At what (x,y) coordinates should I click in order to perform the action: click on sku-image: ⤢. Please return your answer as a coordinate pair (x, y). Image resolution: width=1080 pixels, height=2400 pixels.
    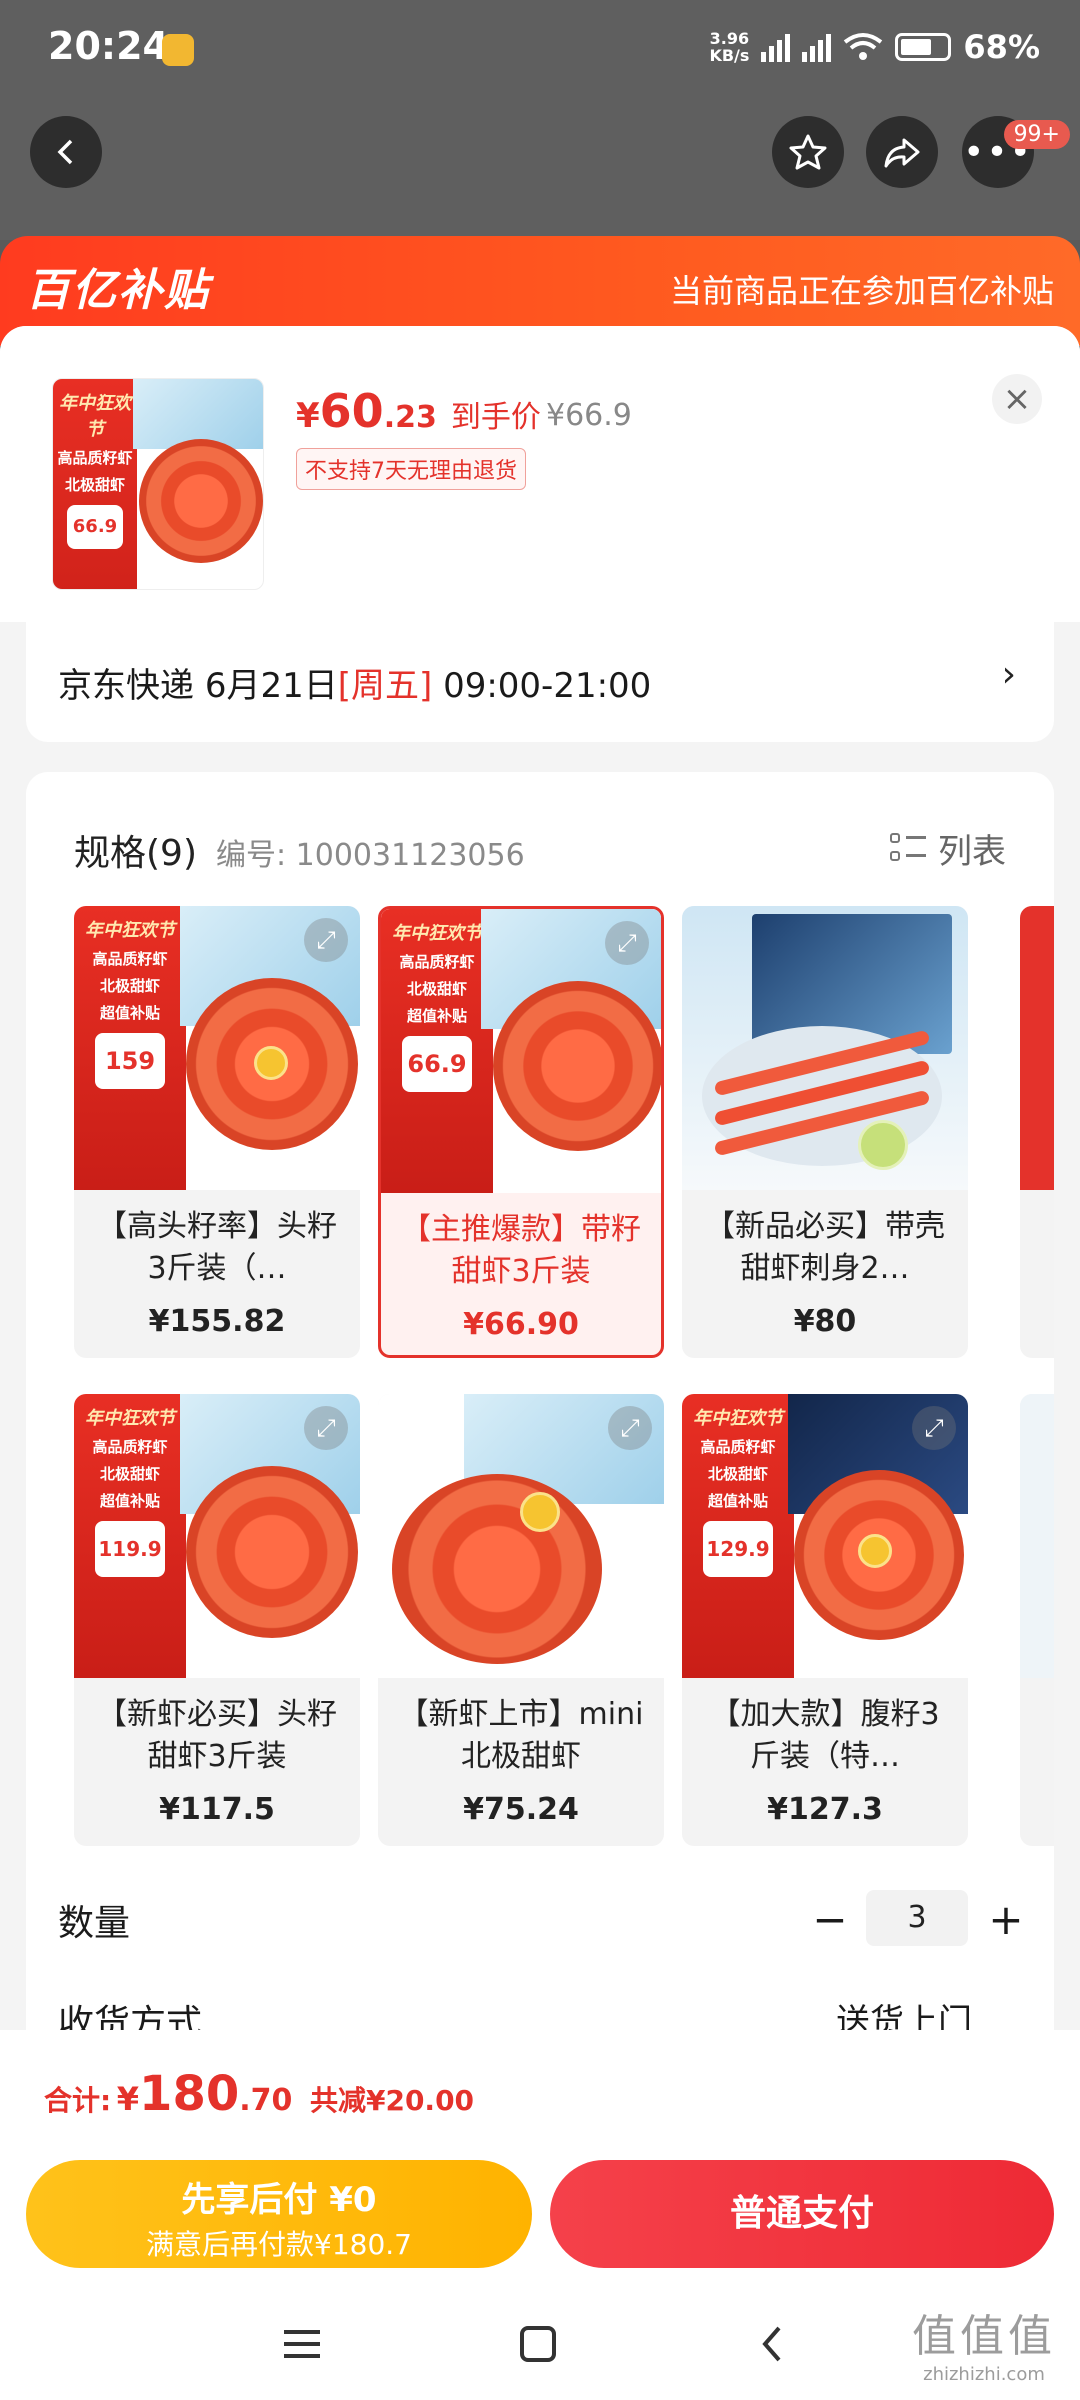
    Looking at the image, I should click on (521, 1536).